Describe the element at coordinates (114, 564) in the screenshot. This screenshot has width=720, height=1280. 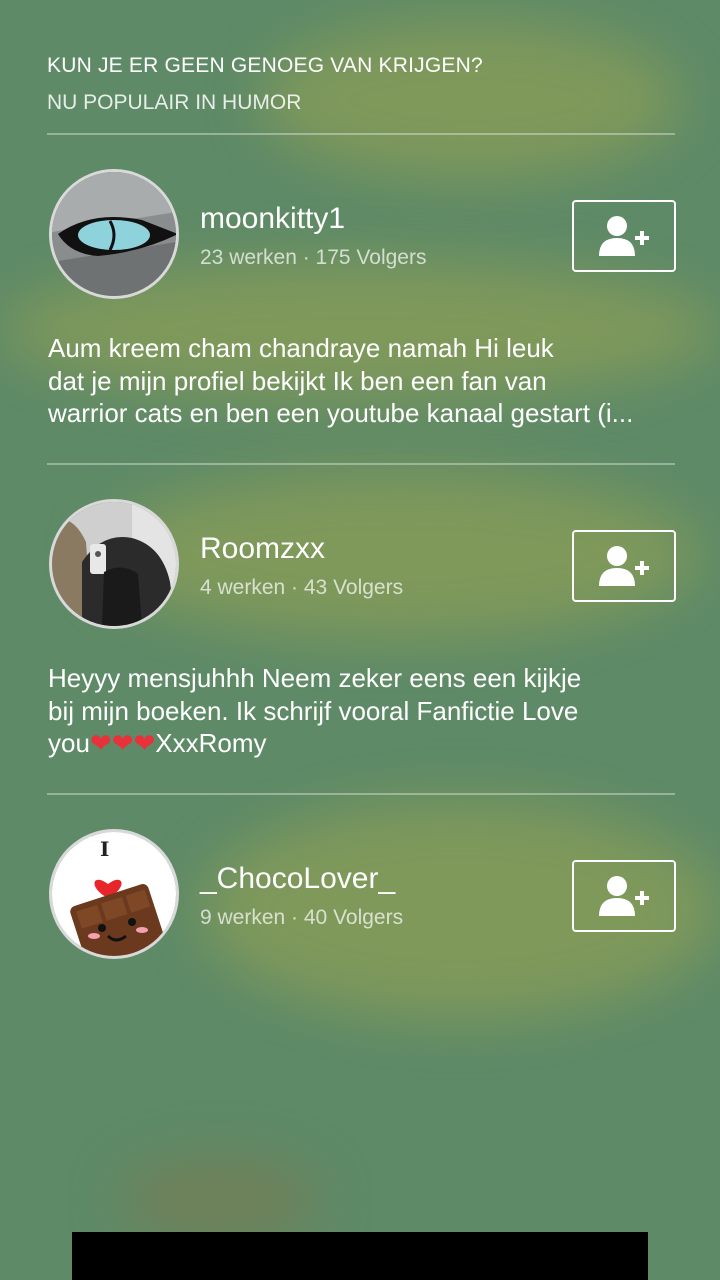
I see `selfie-photo-avatar` at that location.